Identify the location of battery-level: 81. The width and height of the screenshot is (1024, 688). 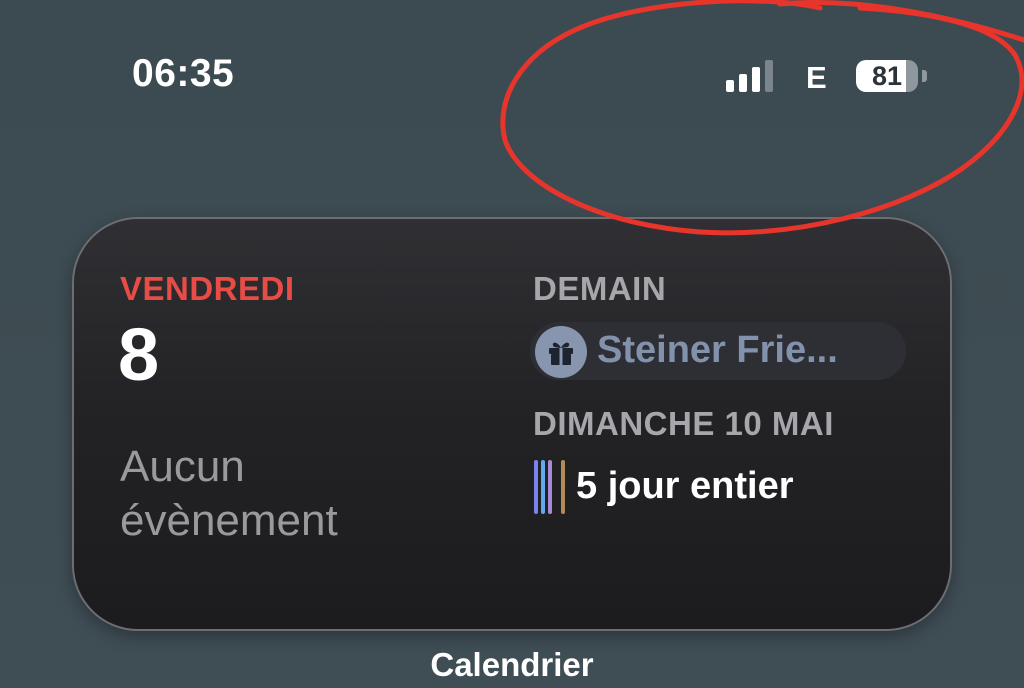
(887, 76).